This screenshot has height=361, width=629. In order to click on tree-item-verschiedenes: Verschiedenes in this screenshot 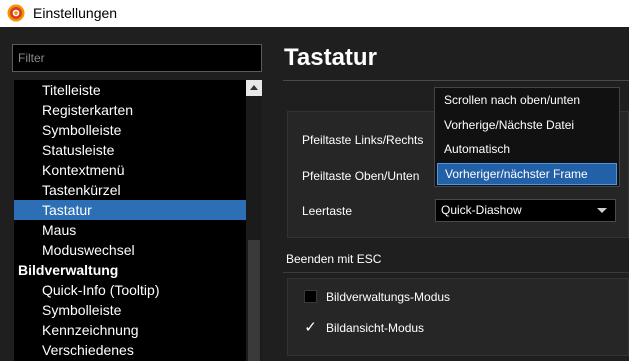, I will do `click(130, 350)`.